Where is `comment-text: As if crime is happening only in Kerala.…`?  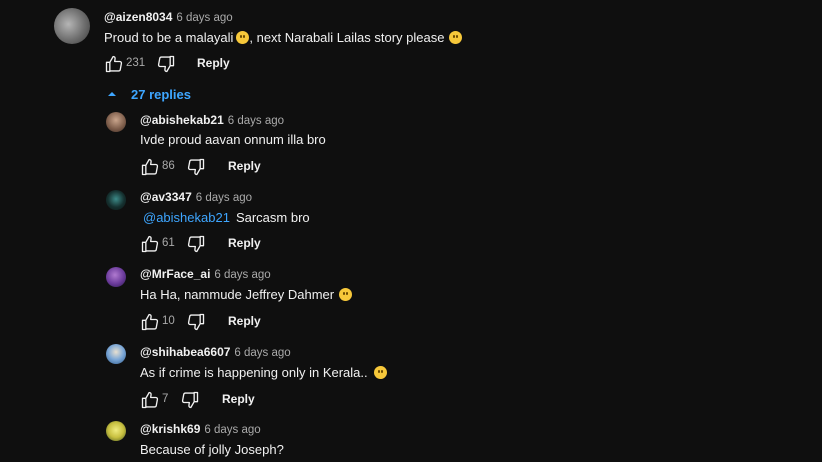
comment-text: As if crime is happening only in Kerala.… is located at coordinates (263, 372).